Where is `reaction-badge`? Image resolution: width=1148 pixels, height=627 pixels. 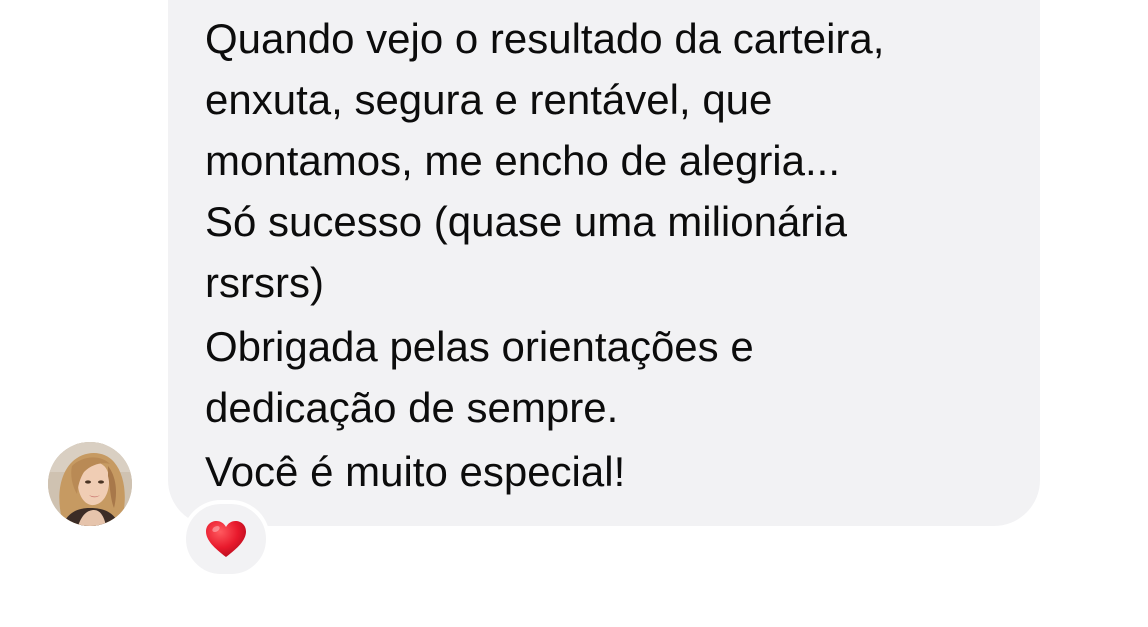 reaction-badge is located at coordinates (226, 539).